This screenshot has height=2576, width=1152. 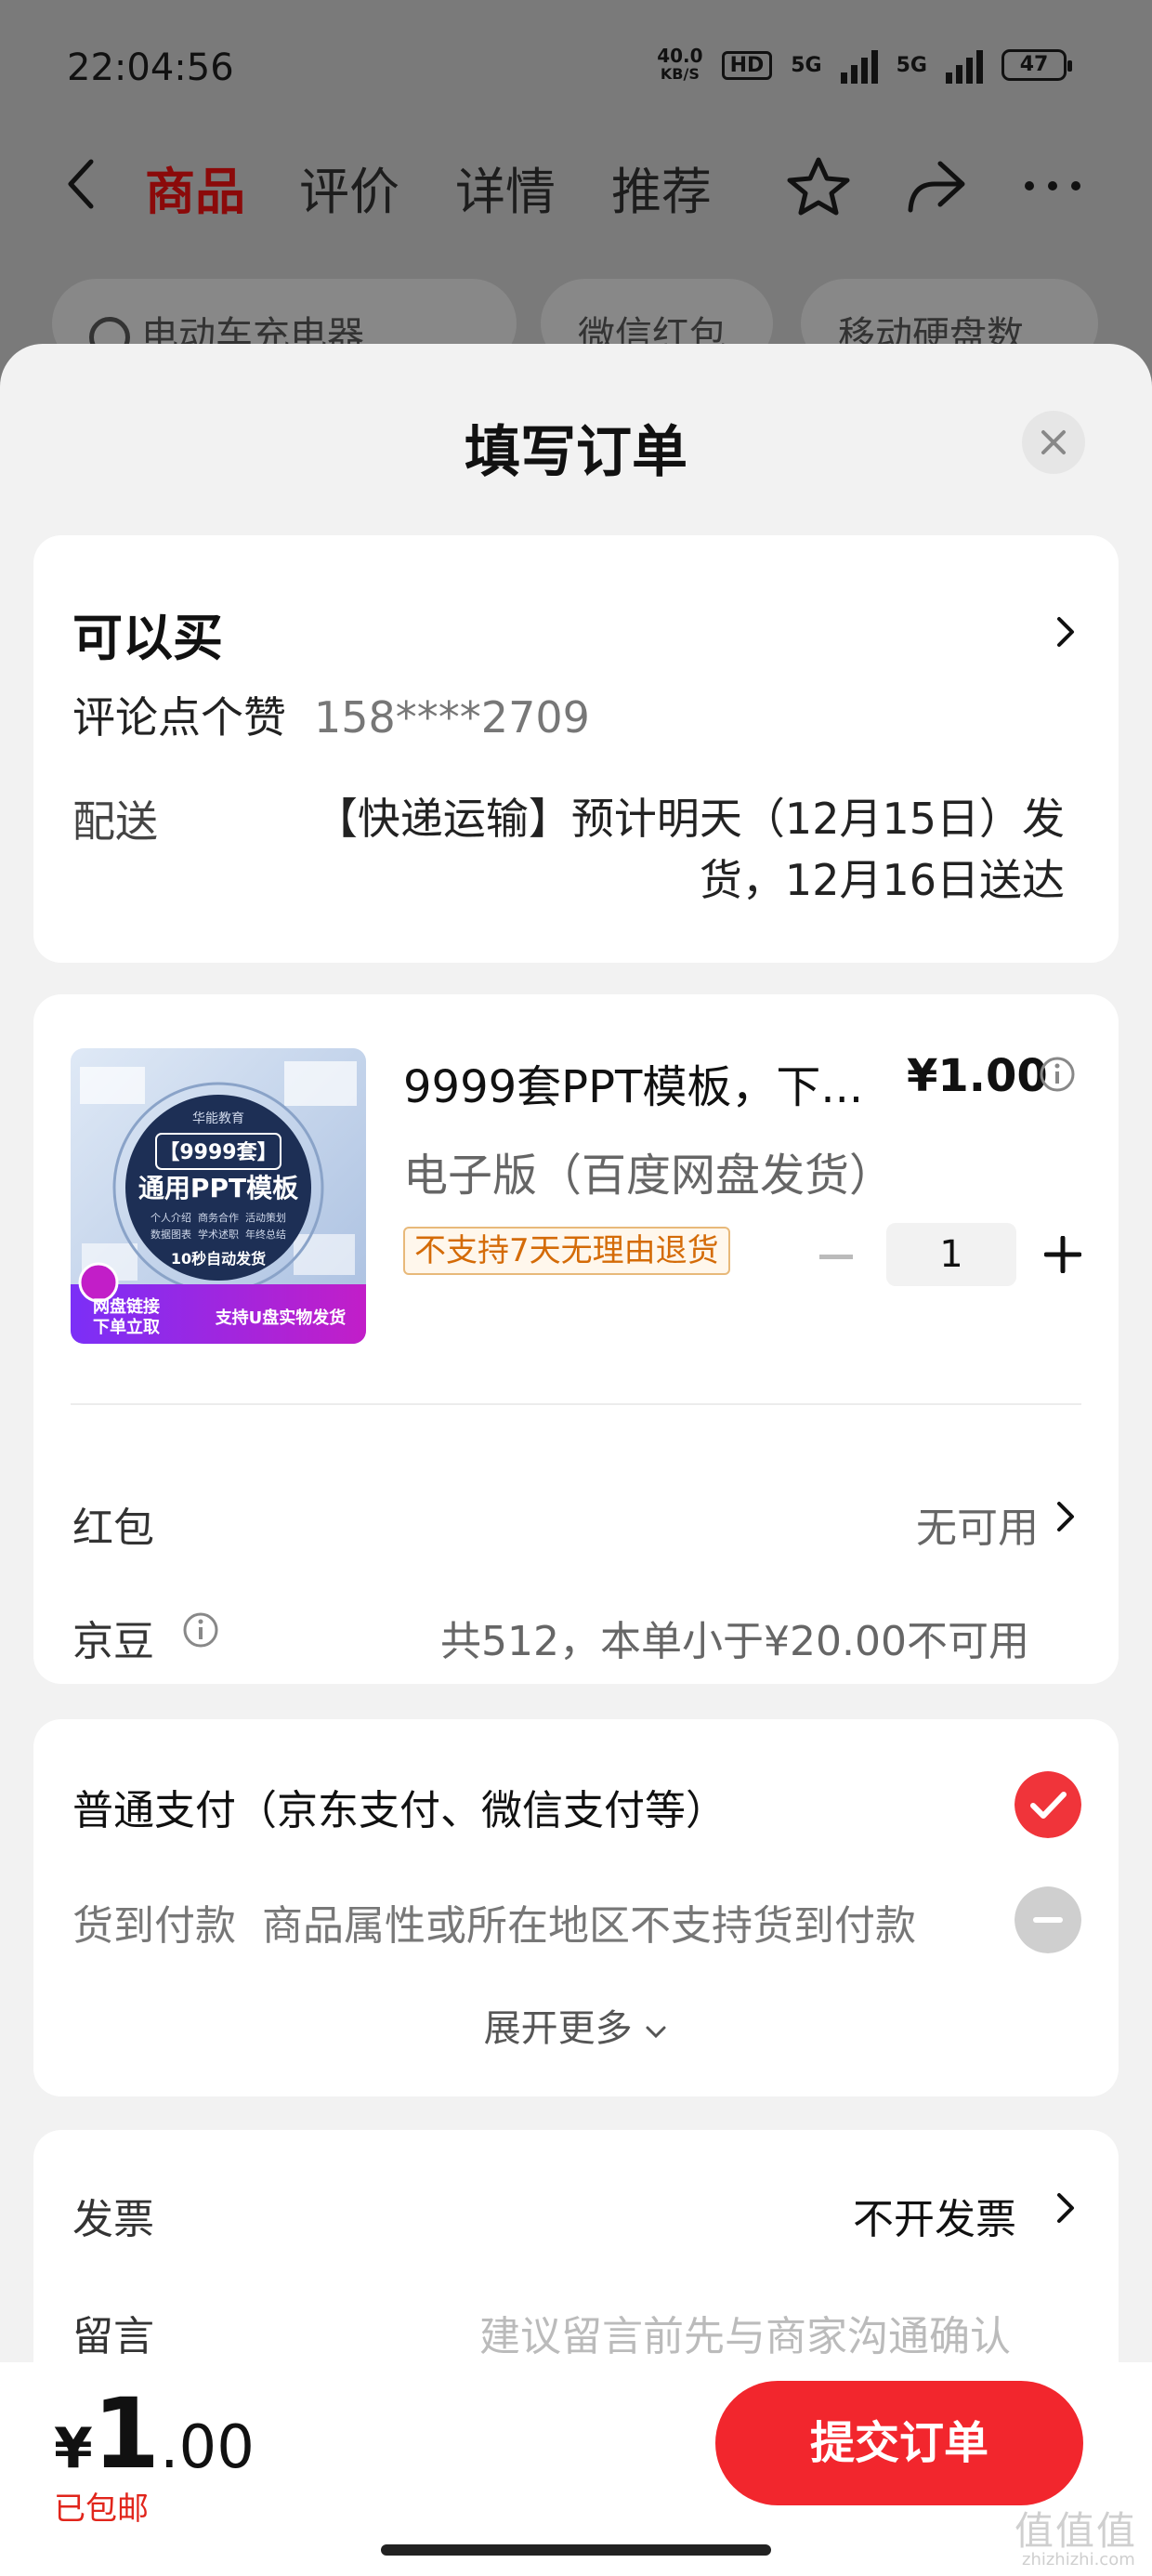 I want to click on more-icon, so click(x=1052, y=186).